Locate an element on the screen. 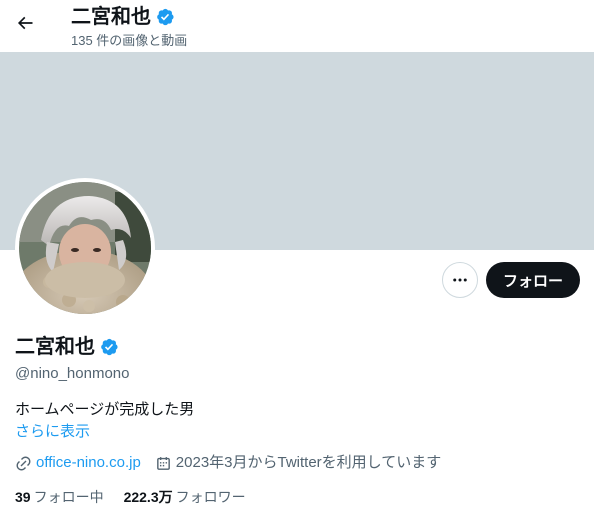 This screenshot has width=594, height=513. followers-label: フォロワー is located at coordinates (210, 497).